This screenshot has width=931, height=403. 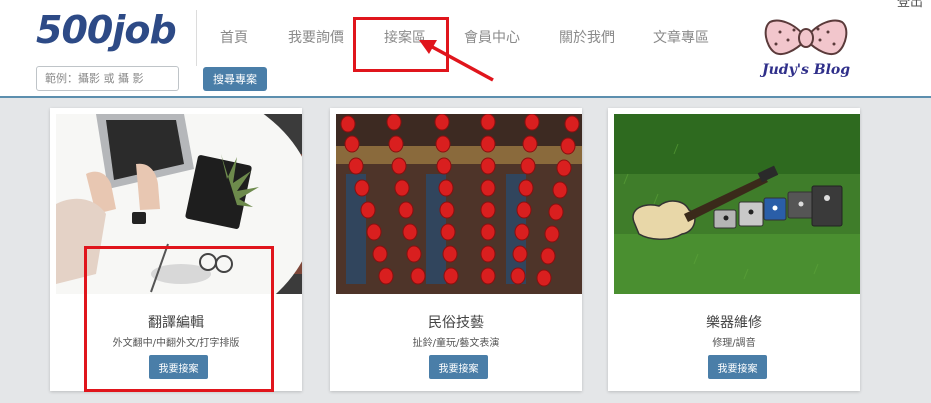 I want to click on search-button: 搜尋專案, so click(x=235, y=79).